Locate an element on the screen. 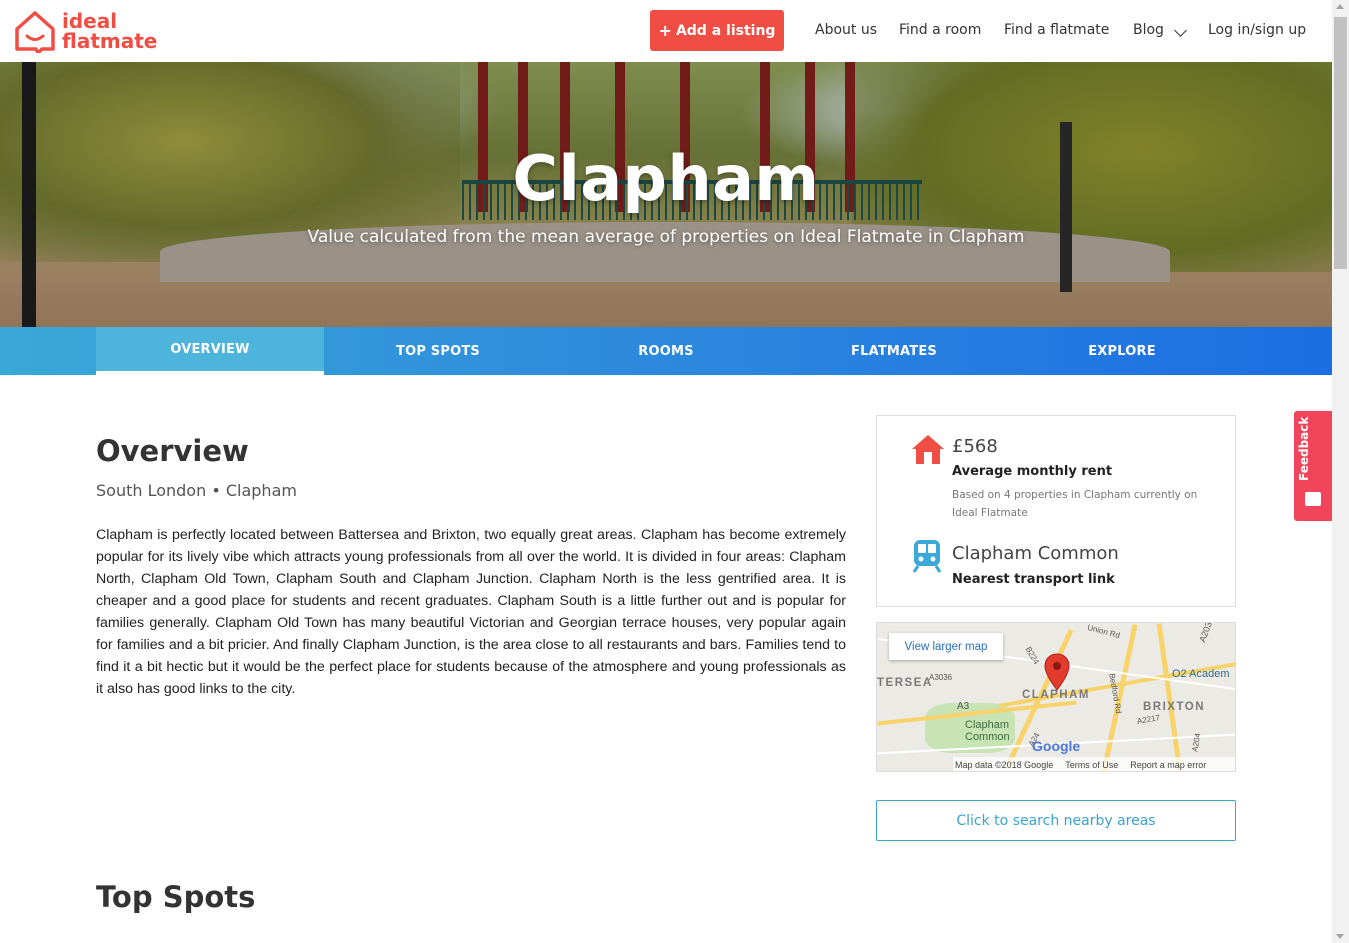  map-label-union-rd: Union Rd is located at coordinates (1103, 631).